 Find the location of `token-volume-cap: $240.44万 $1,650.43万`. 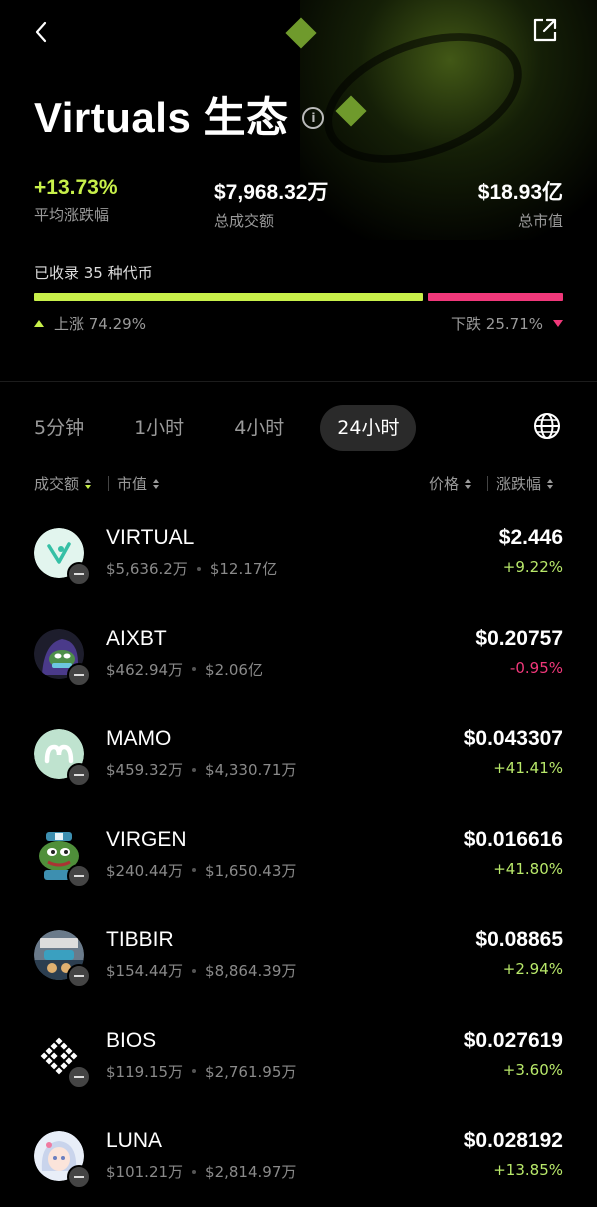

token-volume-cap: $240.44万 $1,650.43万 is located at coordinates (201, 870).